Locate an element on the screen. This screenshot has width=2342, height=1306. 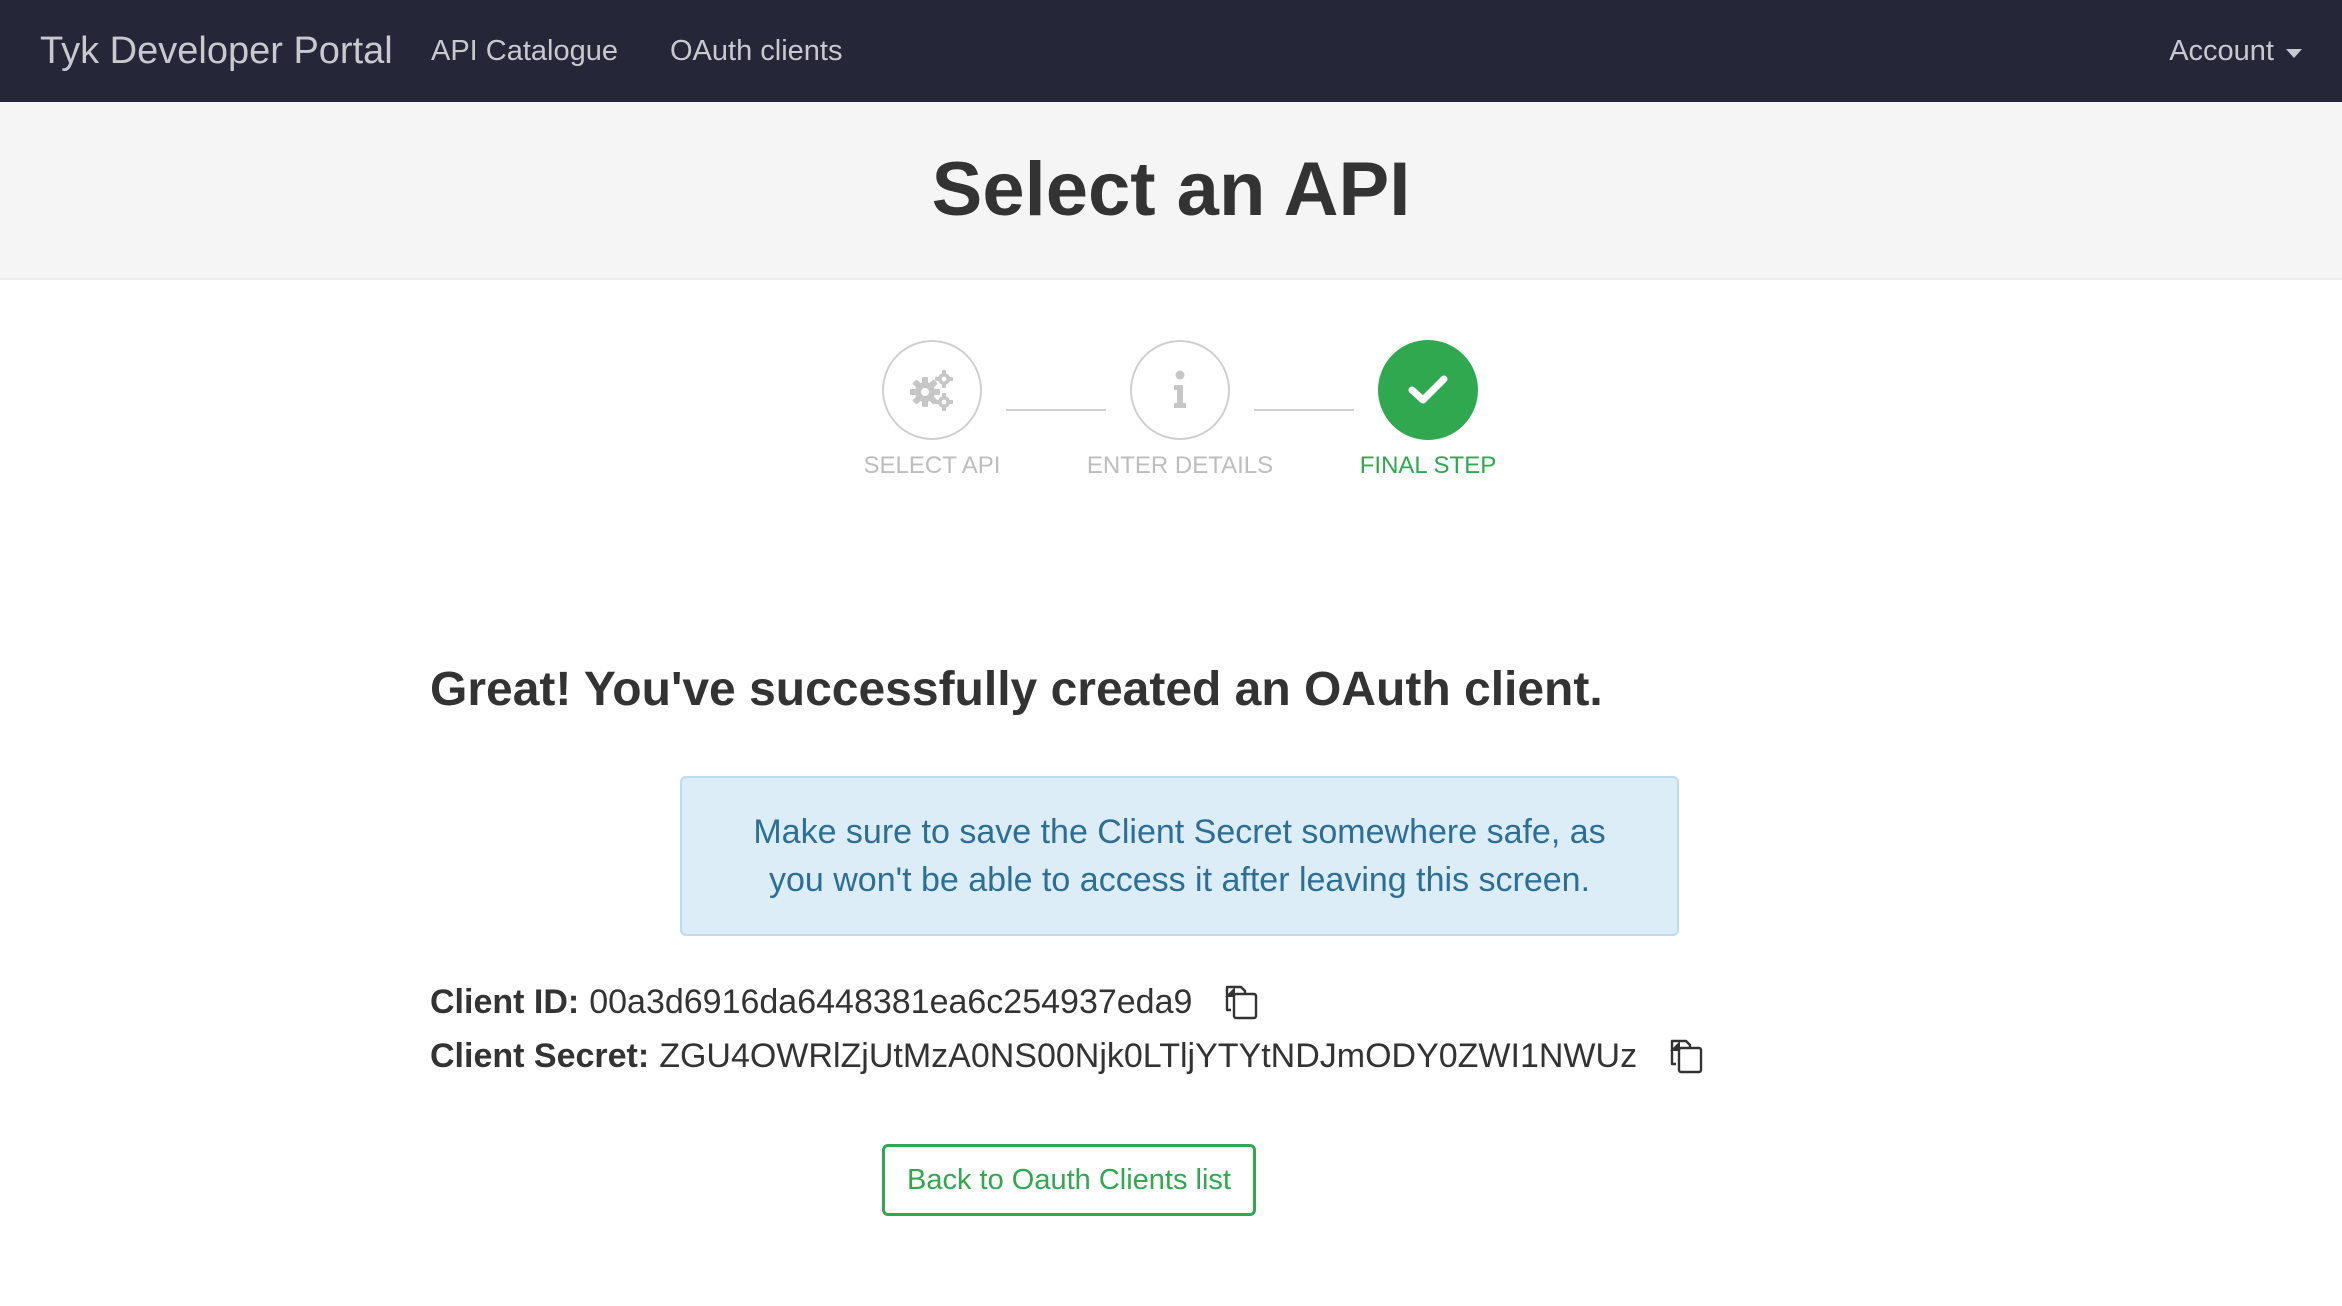
client-id-label: Client ID: is located at coordinates (505, 1002).